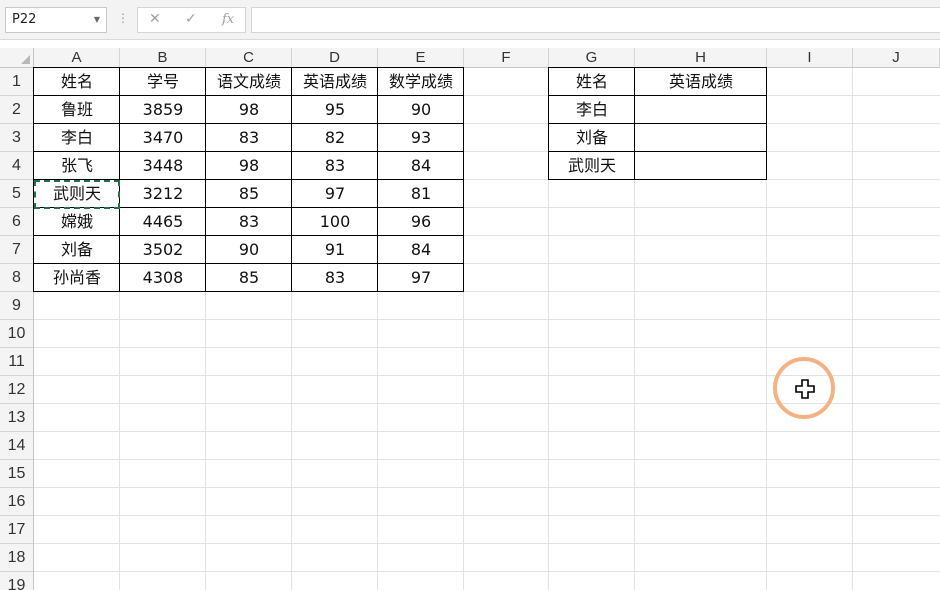 The height and width of the screenshot is (590, 940). Describe the element at coordinates (17, 250) in the screenshot. I see `row-header-7: 7` at that location.